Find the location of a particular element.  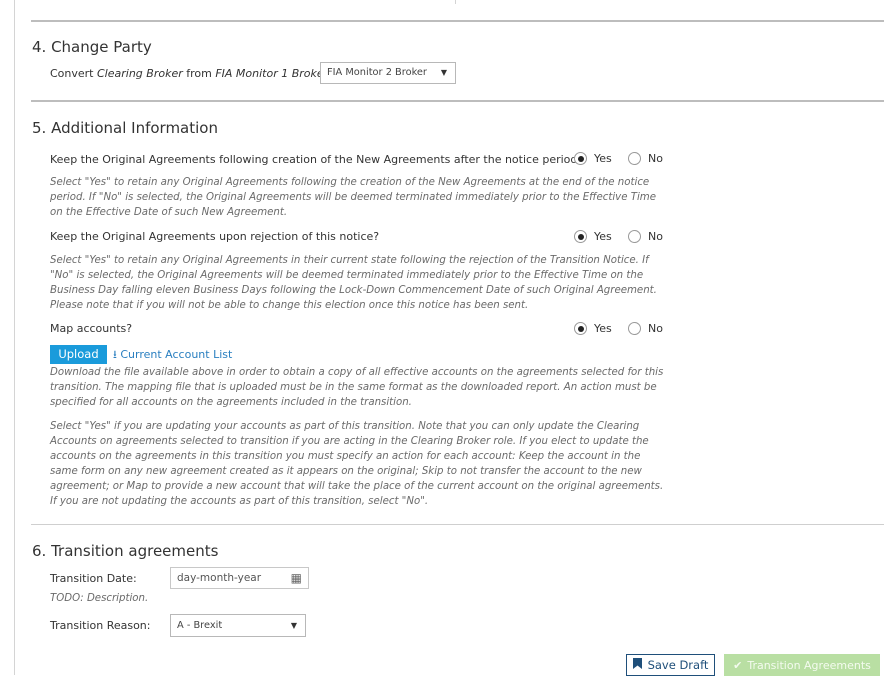

transition-reason-select: A - Brexit ▼ is located at coordinates (238, 625).